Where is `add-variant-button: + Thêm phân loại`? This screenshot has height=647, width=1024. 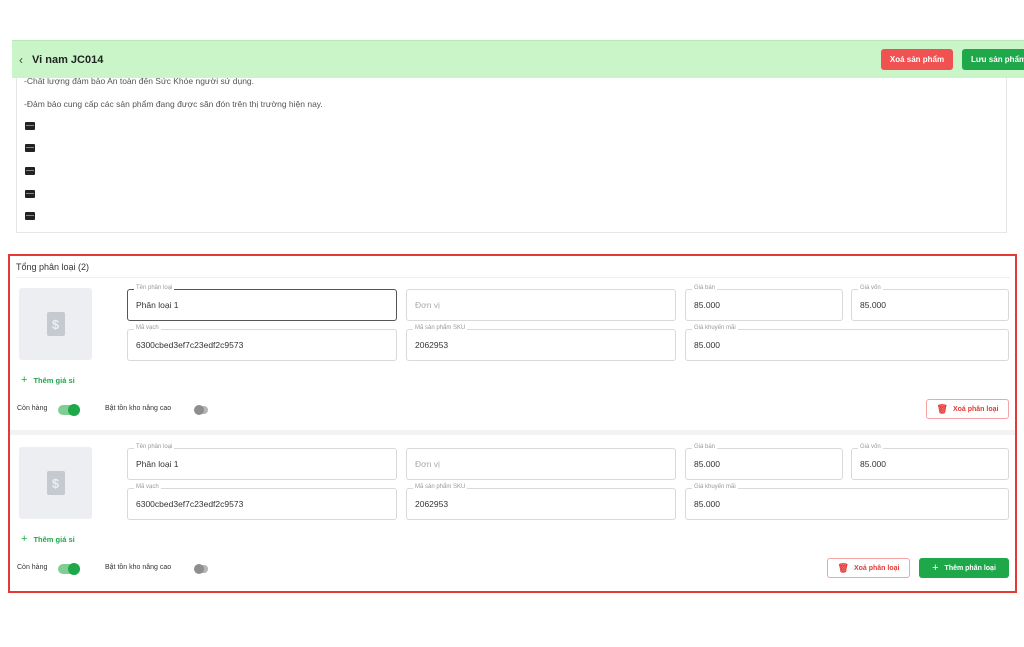
add-variant-button: + Thêm phân loại is located at coordinates (964, 568).